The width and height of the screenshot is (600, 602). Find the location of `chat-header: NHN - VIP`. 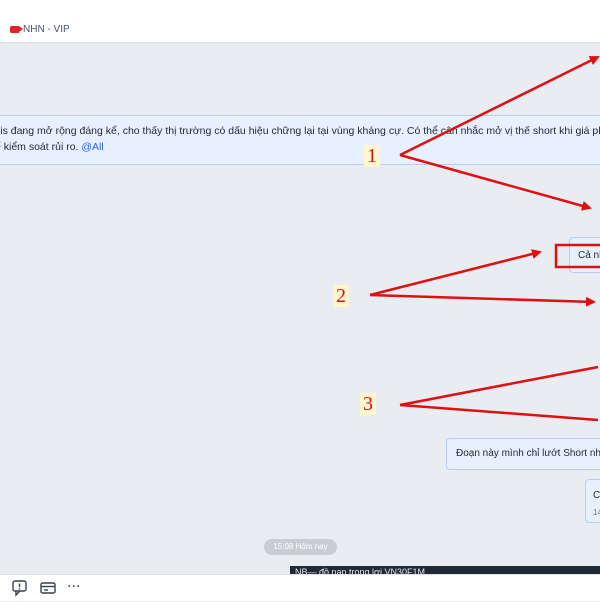

chat-header: NHN - VIP is located at coordinates (300, 21).